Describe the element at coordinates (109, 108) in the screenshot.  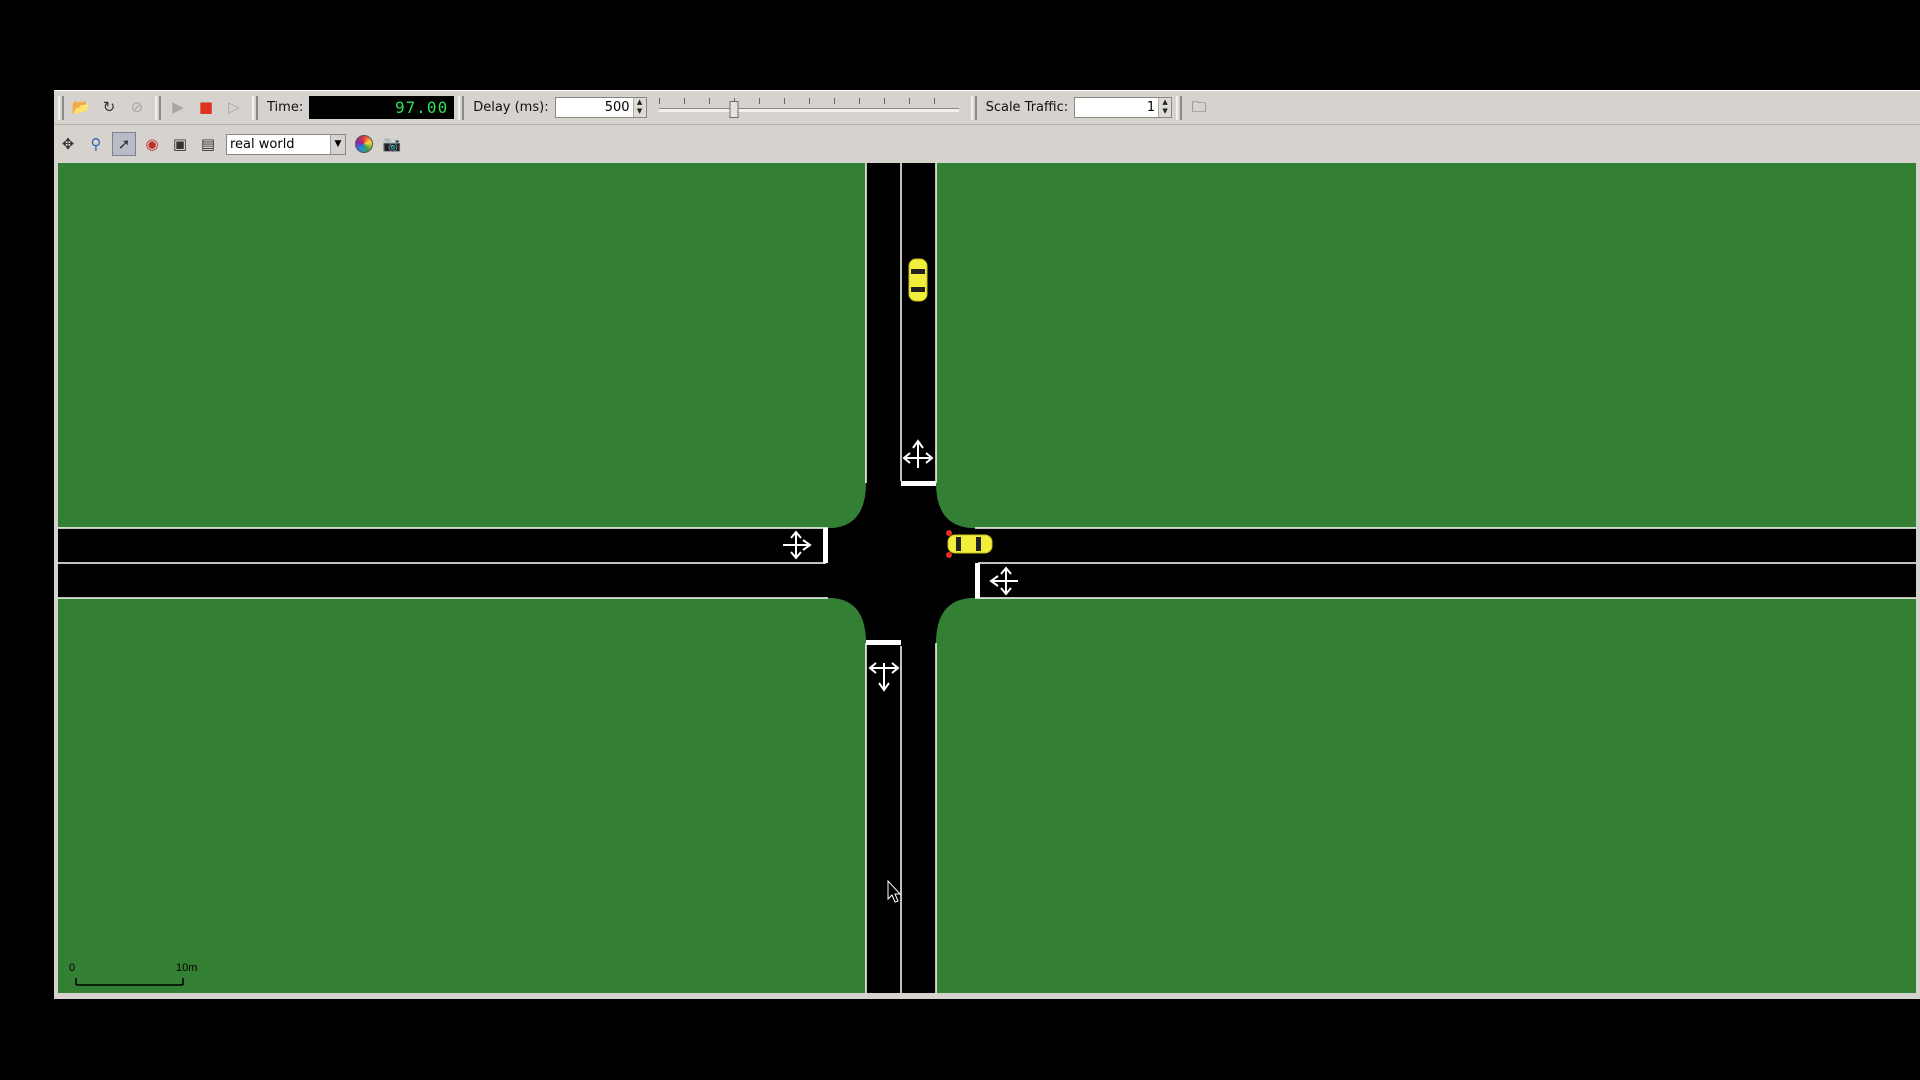
I see `reload-icon: ↻` at that location.